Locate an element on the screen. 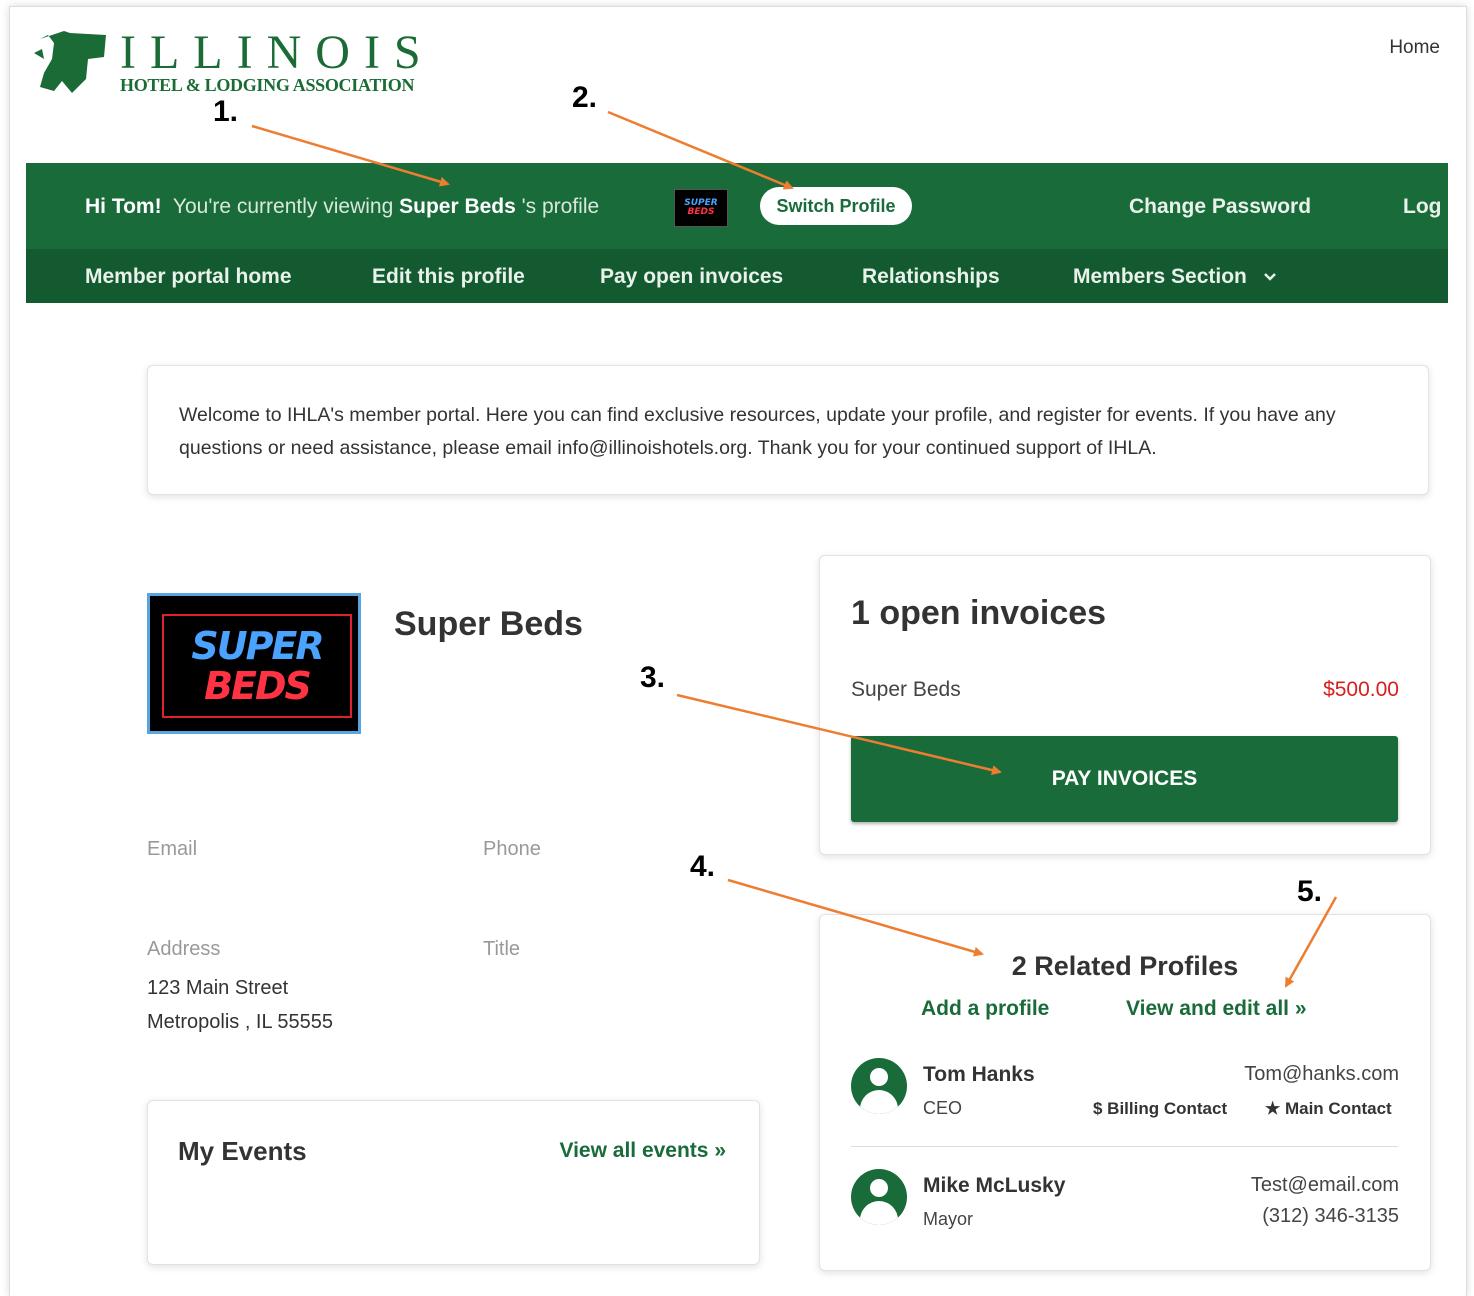 This screenshot has width=1474, height=1296. invoices-title: 1 open invoices is located at coordinates (979, 613).